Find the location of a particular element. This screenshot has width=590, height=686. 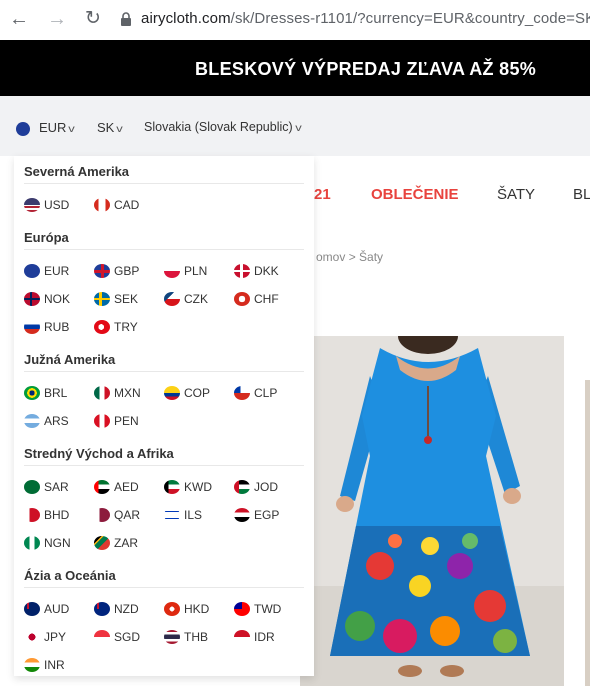

currency-selector-label: EUR is located at coordinates (53, 127).